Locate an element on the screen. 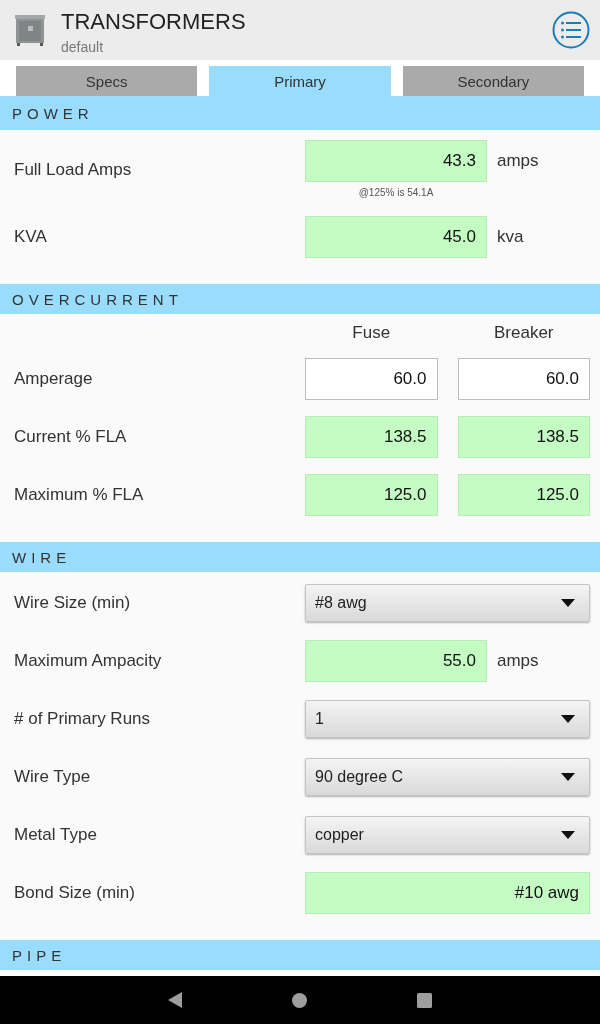 The image size is (600, 1024). dropdown: #8 awg is located at coordinates (447, 603).